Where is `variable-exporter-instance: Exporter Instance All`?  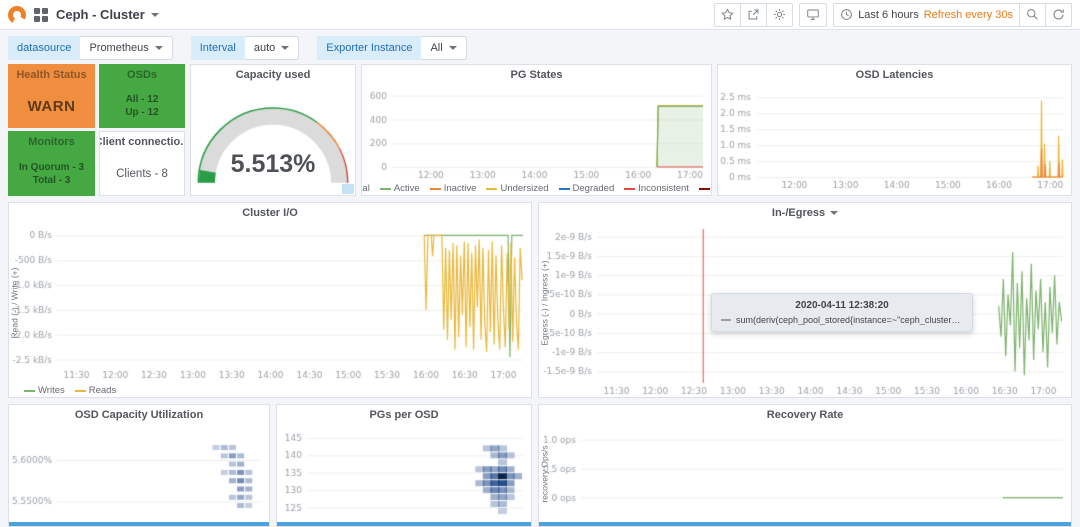
variable-exporter-instance: Exporter Instance All is located at coordinates (392, 48).